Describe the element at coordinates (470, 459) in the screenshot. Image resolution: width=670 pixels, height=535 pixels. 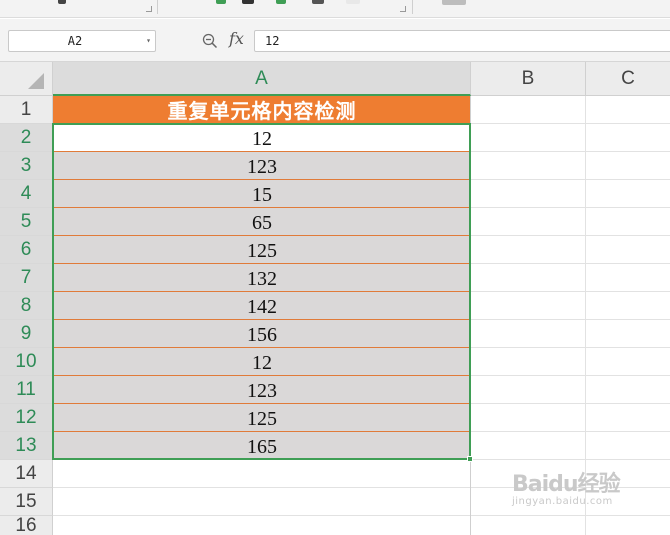
I see `fill-handle` at that location.